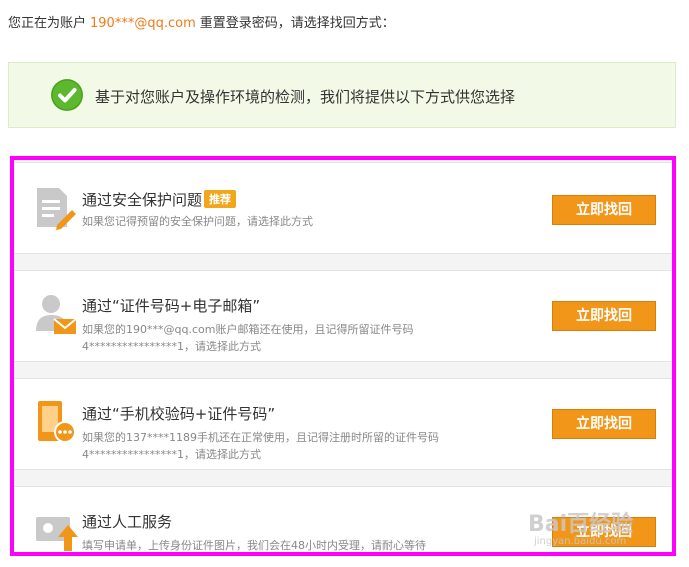 This screenshot has width=689, height=567. What do you see at coordinates (604, 532) in the screenshot?
I see `recover-now-button-manual-service: 立即找回` at bounding box center [604, 532].